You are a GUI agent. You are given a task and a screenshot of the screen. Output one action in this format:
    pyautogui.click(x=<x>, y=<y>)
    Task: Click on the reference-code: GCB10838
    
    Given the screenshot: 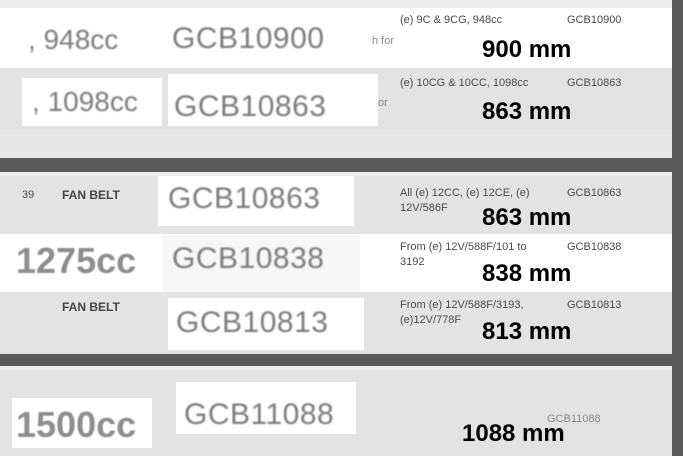 What is the action you would take?
    pyautogui.click(x=594, y=247)
    